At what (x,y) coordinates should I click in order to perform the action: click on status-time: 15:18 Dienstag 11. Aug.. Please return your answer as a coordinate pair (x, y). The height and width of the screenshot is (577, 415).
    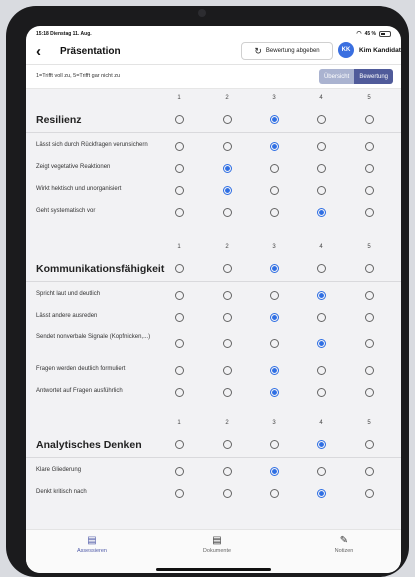
    Looking at the image, I should click on (64, 34).